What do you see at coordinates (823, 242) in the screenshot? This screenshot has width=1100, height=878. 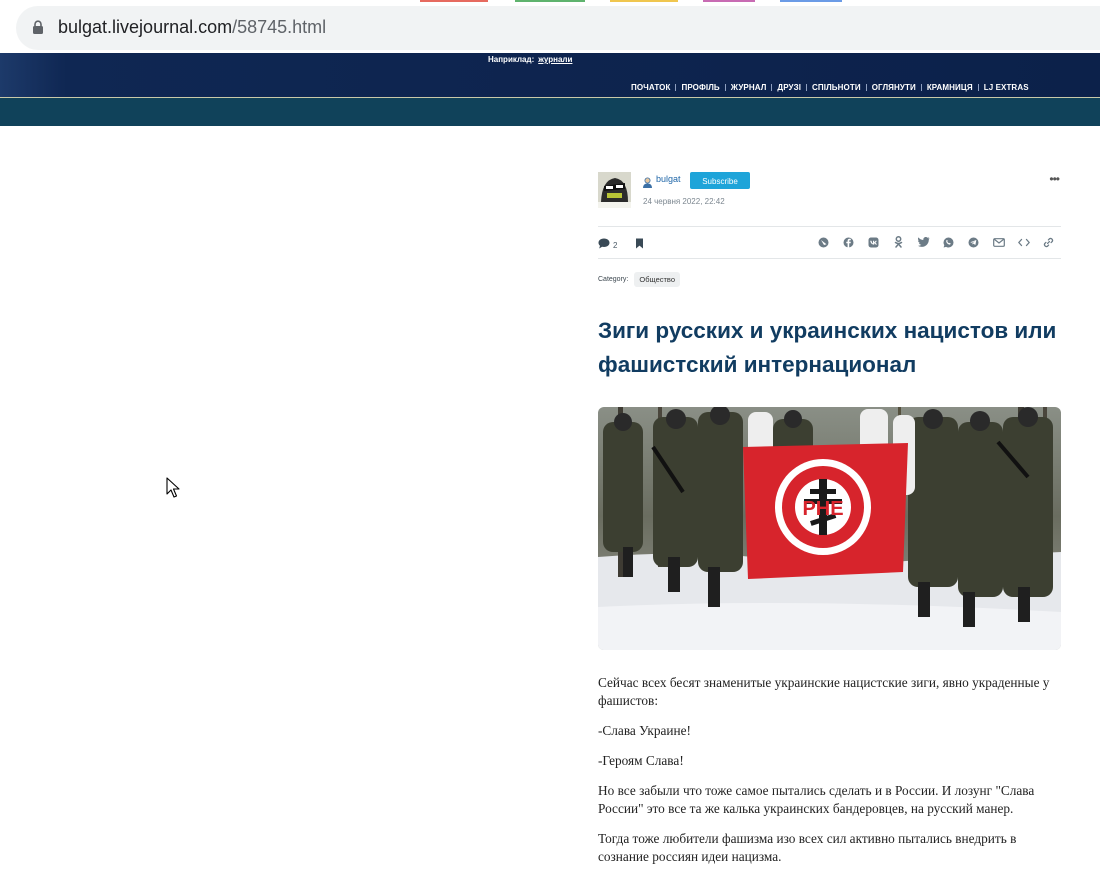 I see `livejournal-icon` at bounding box center [823, 242].